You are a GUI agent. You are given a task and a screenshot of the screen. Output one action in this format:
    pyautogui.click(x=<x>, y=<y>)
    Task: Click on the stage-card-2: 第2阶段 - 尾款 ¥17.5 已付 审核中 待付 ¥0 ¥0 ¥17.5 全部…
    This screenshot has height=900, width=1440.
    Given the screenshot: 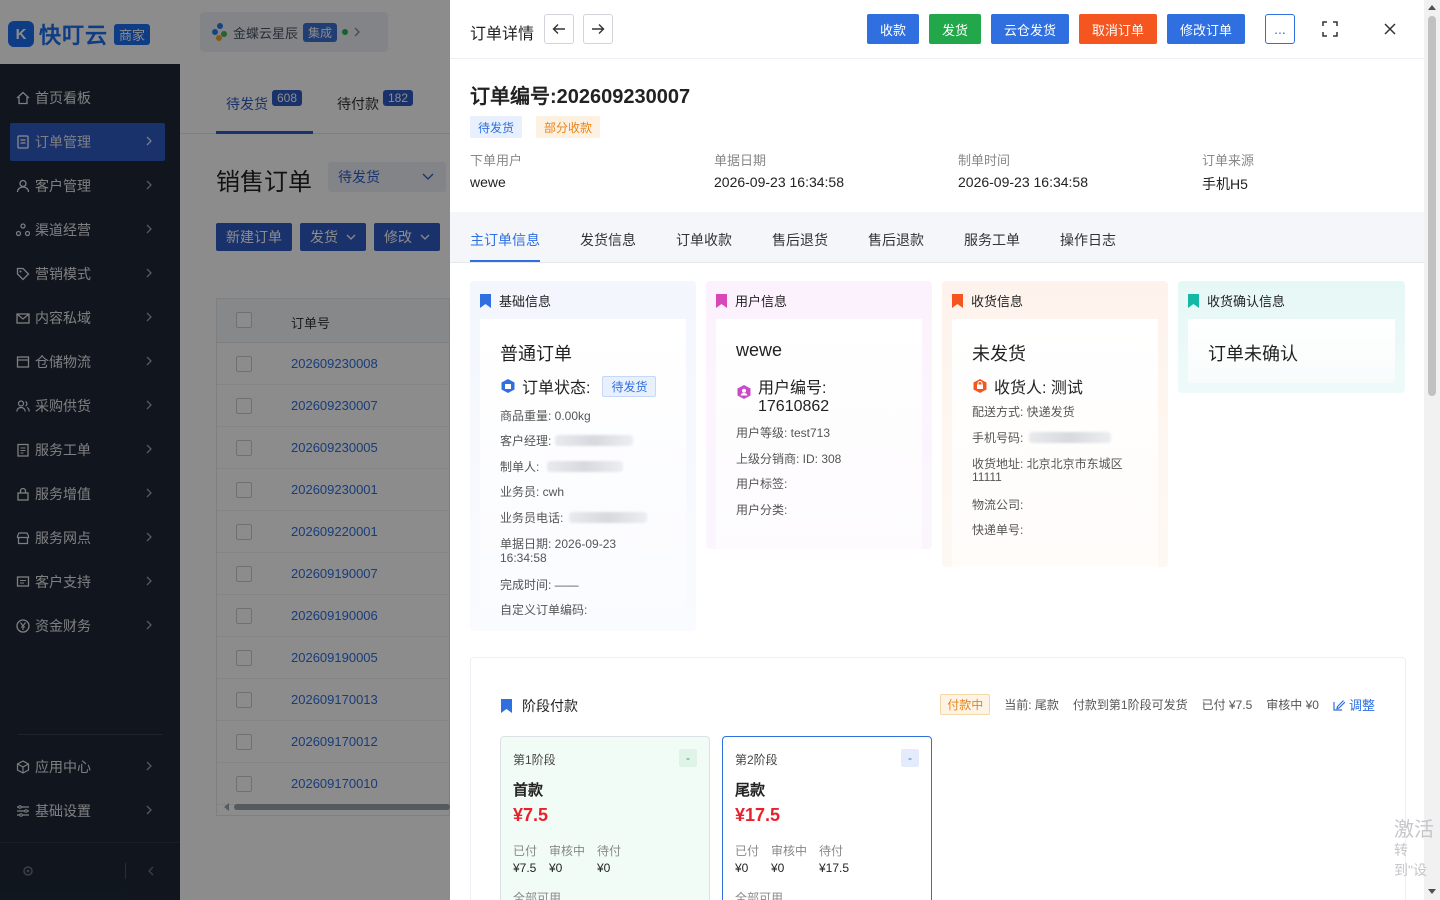 What is the action you would take?
    pyautogui.click(x=827, y=818)
    